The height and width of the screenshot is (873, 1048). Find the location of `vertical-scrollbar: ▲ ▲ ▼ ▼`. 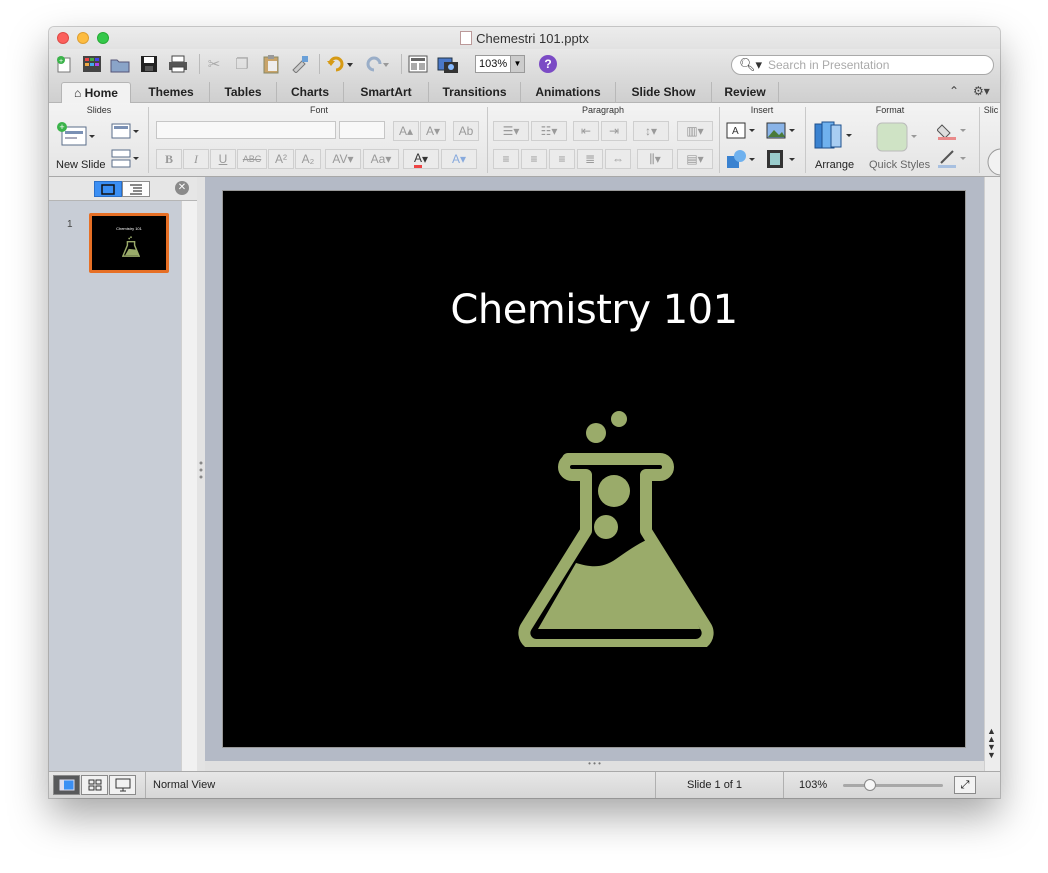

vertical-scrollbar: ▲ ▲ ▼ ▼ is located at coordinates (992, 474).